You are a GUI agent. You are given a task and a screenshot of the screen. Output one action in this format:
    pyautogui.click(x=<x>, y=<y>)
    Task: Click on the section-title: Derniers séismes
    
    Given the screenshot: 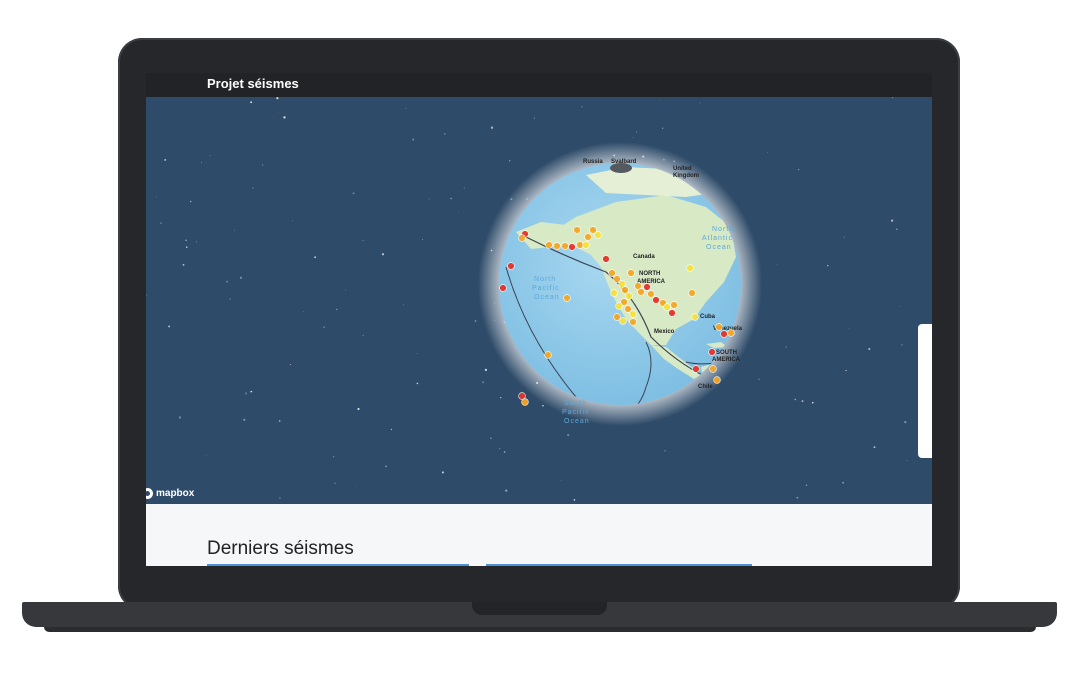 What is the action you would take?
    pyautogui.click(x=280, y=548)
    